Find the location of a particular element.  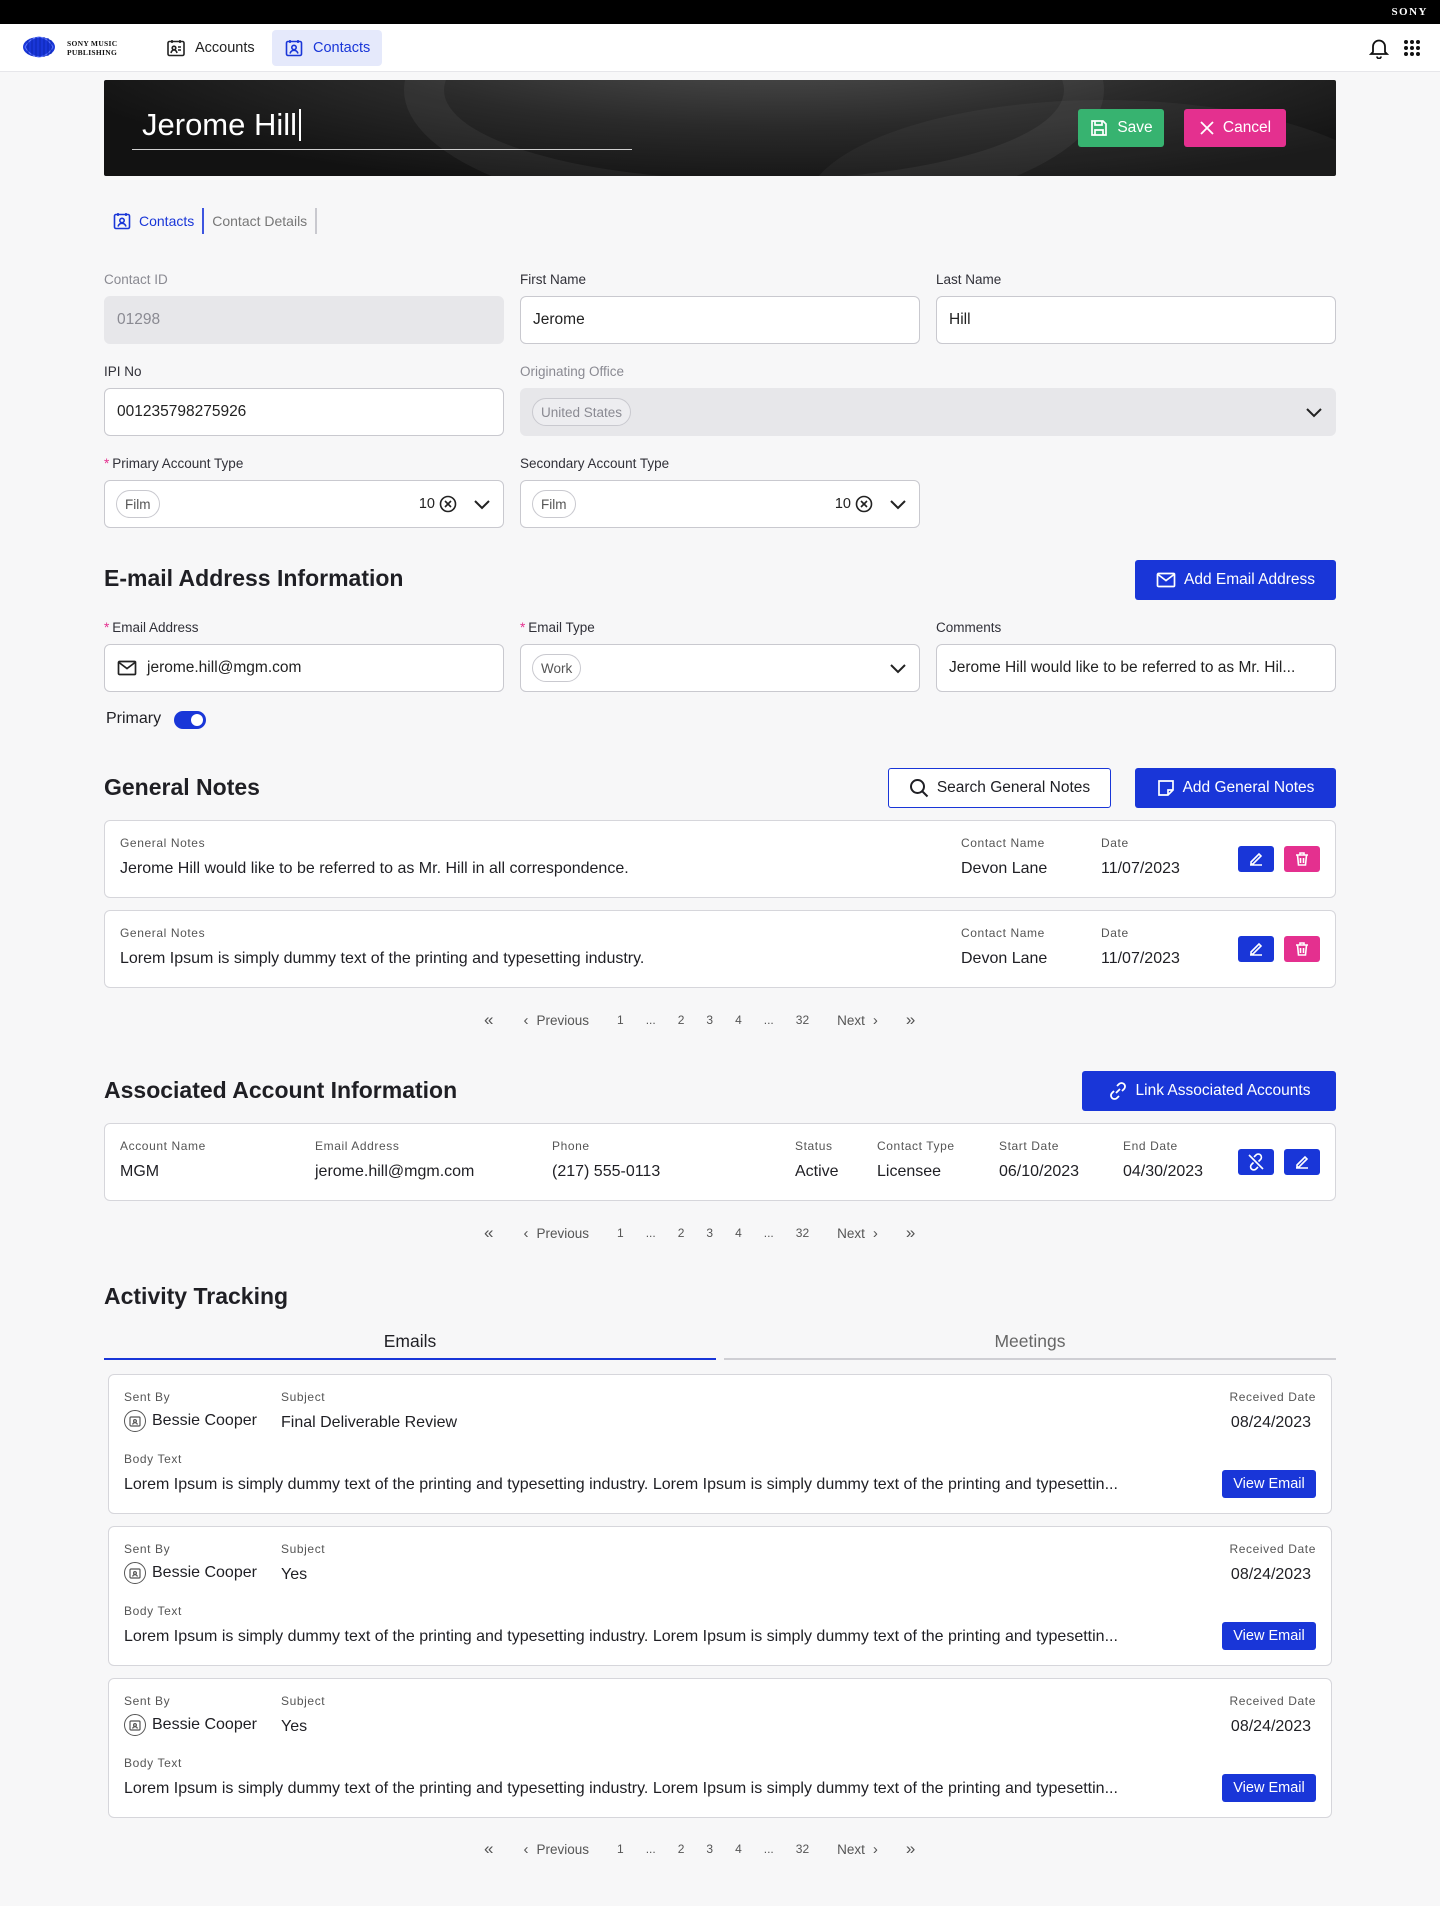

tab-meetings: Meetings is located at coordinates (1030, 1343).